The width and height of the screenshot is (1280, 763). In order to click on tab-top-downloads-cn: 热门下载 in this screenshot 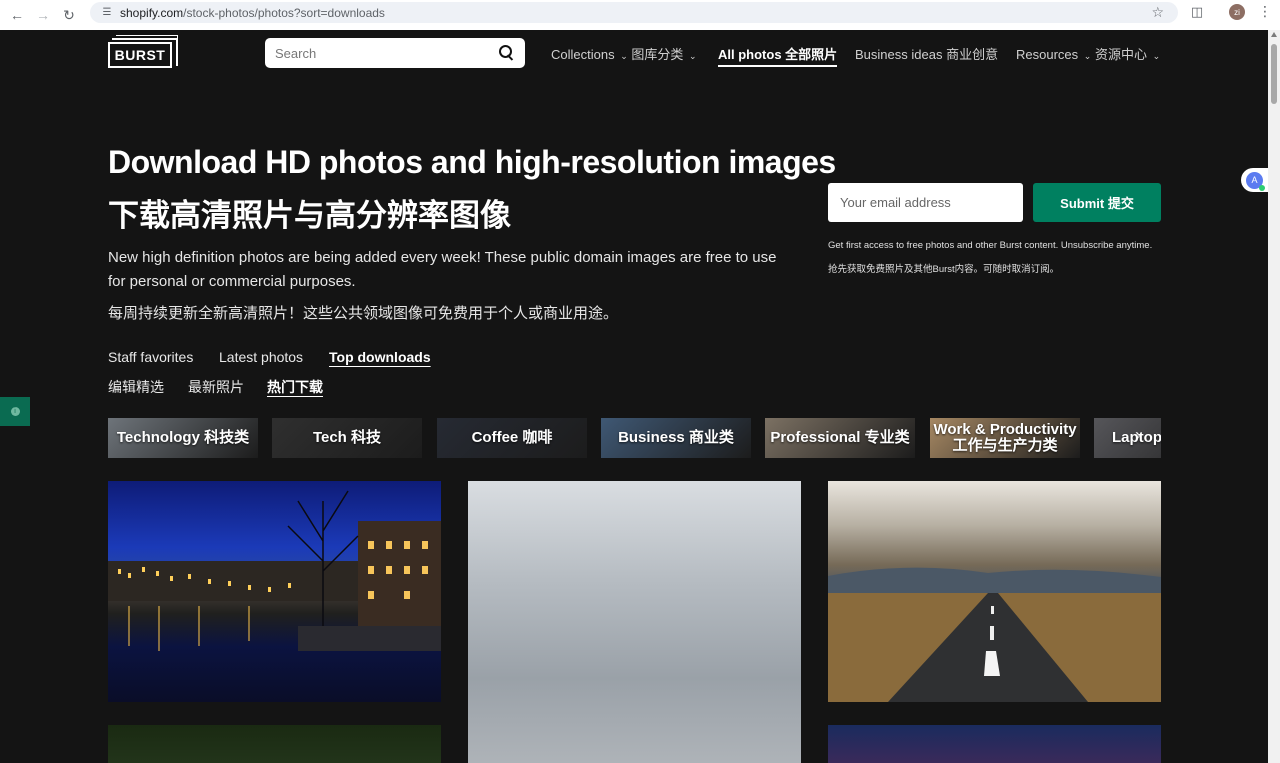, I will do `click(295, 387)`.